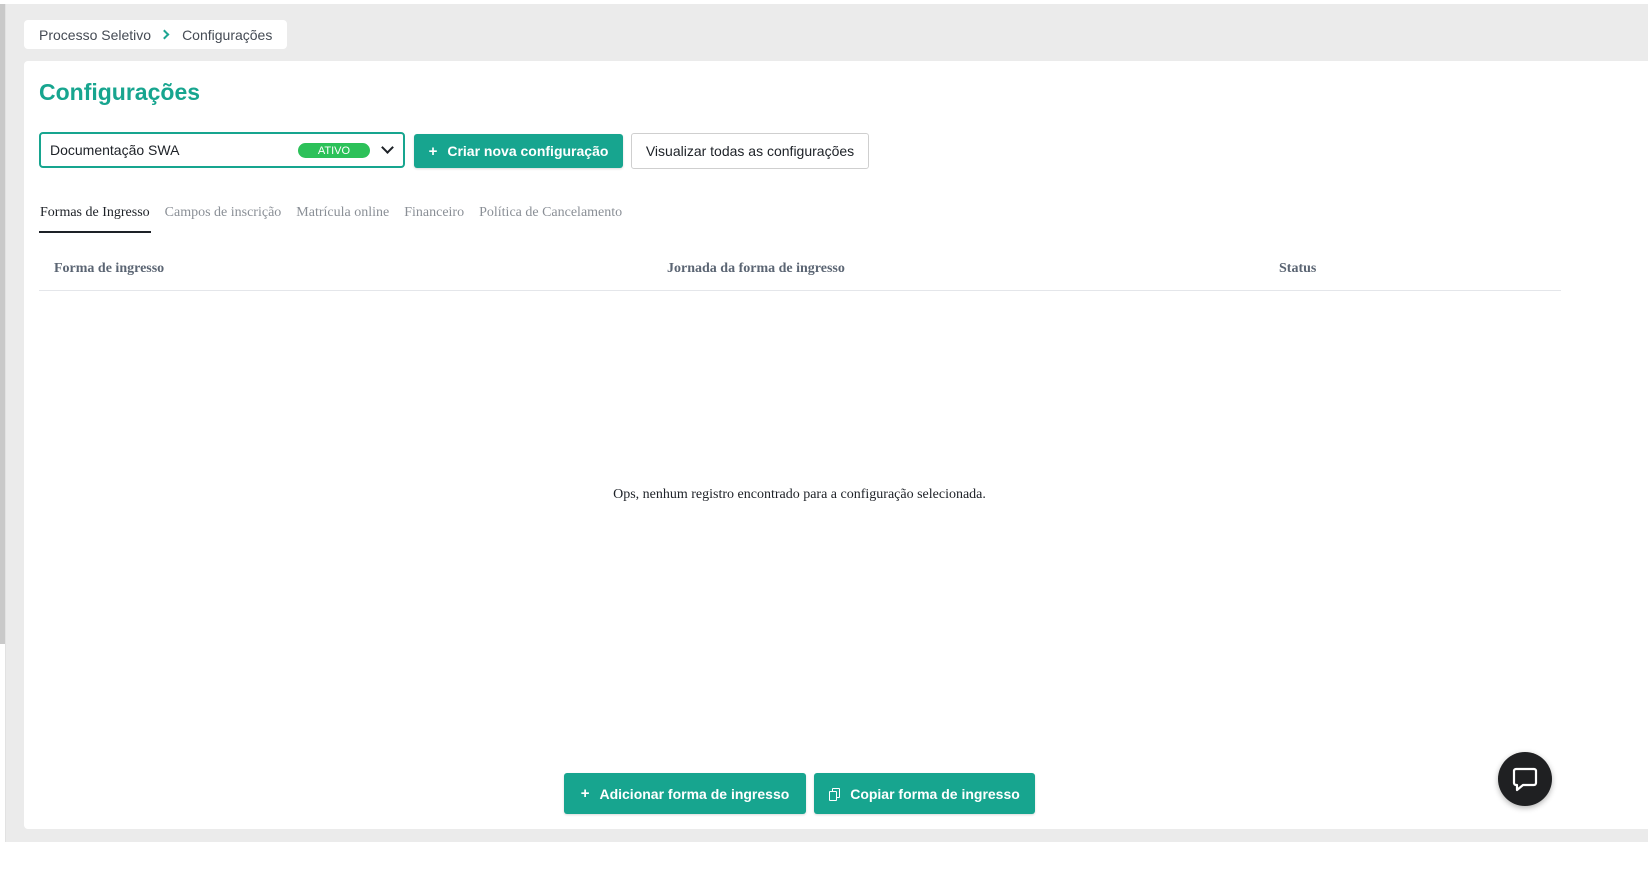 This screenshot has width=1648, height=884. I want to click on column-header-jornada: Jornada da forma de ingresso, so click(756, 268).